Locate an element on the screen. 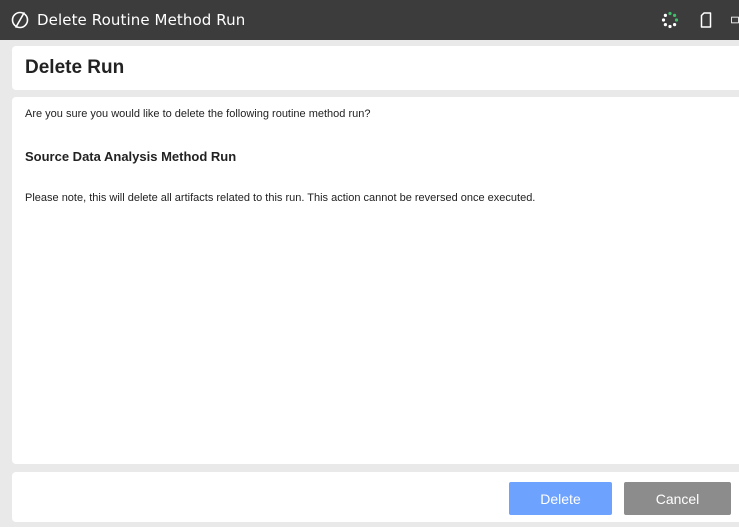 This screenshot has height=527, width=739. document-icon is located at coordinates (706, 20).